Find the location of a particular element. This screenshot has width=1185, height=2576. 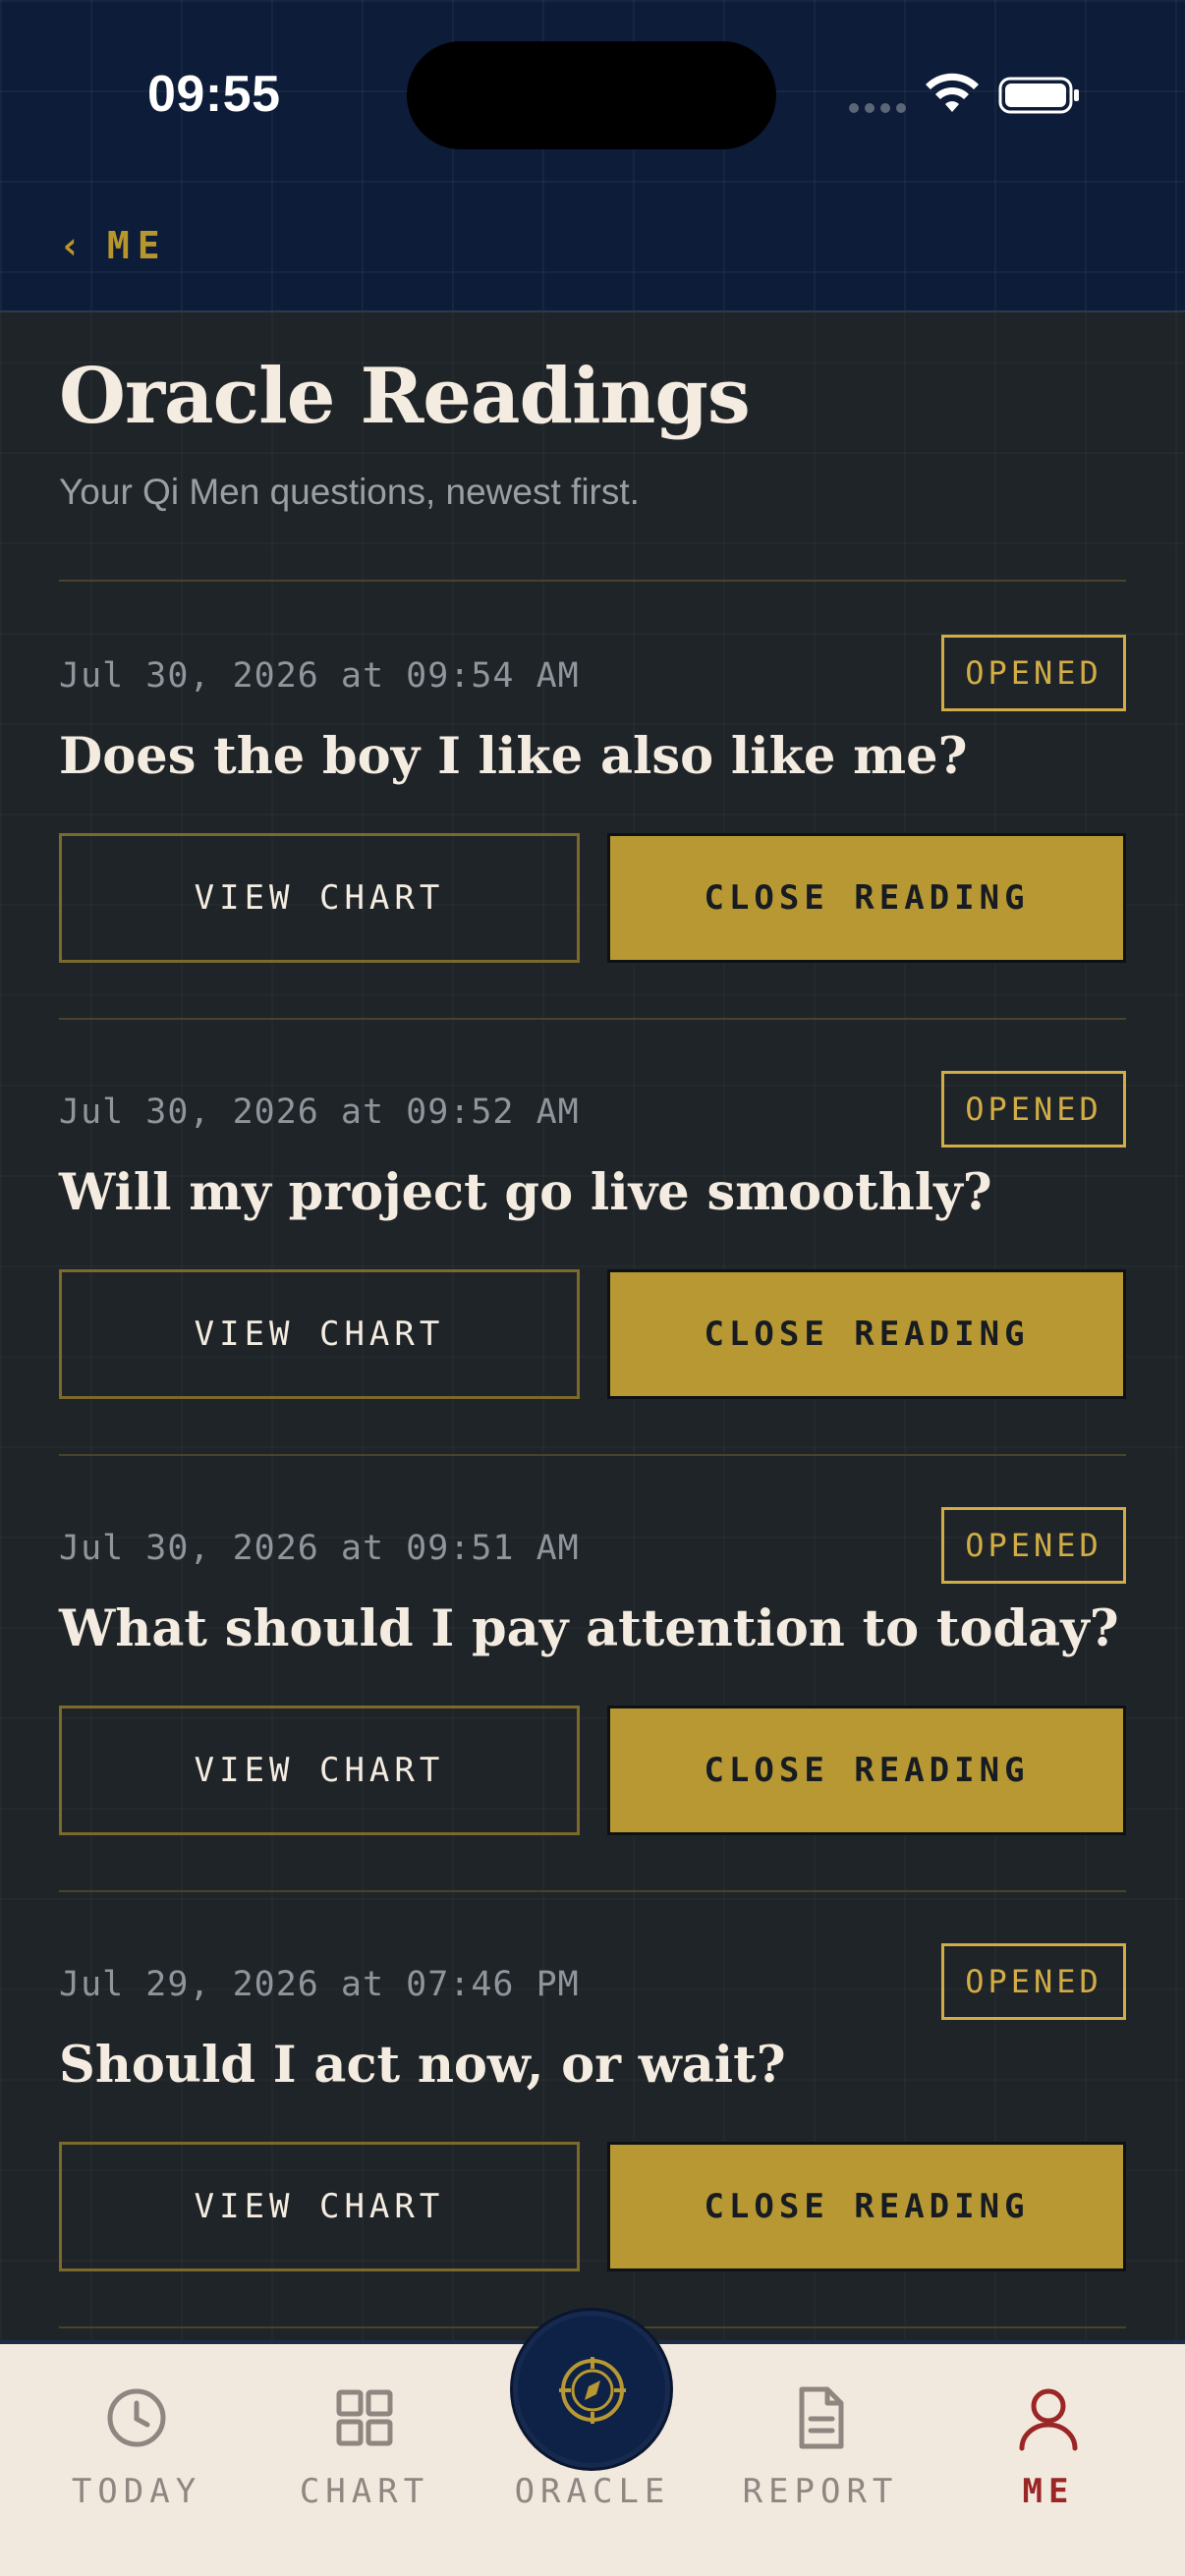

back-label: ME is located at coordinates (137, 245).